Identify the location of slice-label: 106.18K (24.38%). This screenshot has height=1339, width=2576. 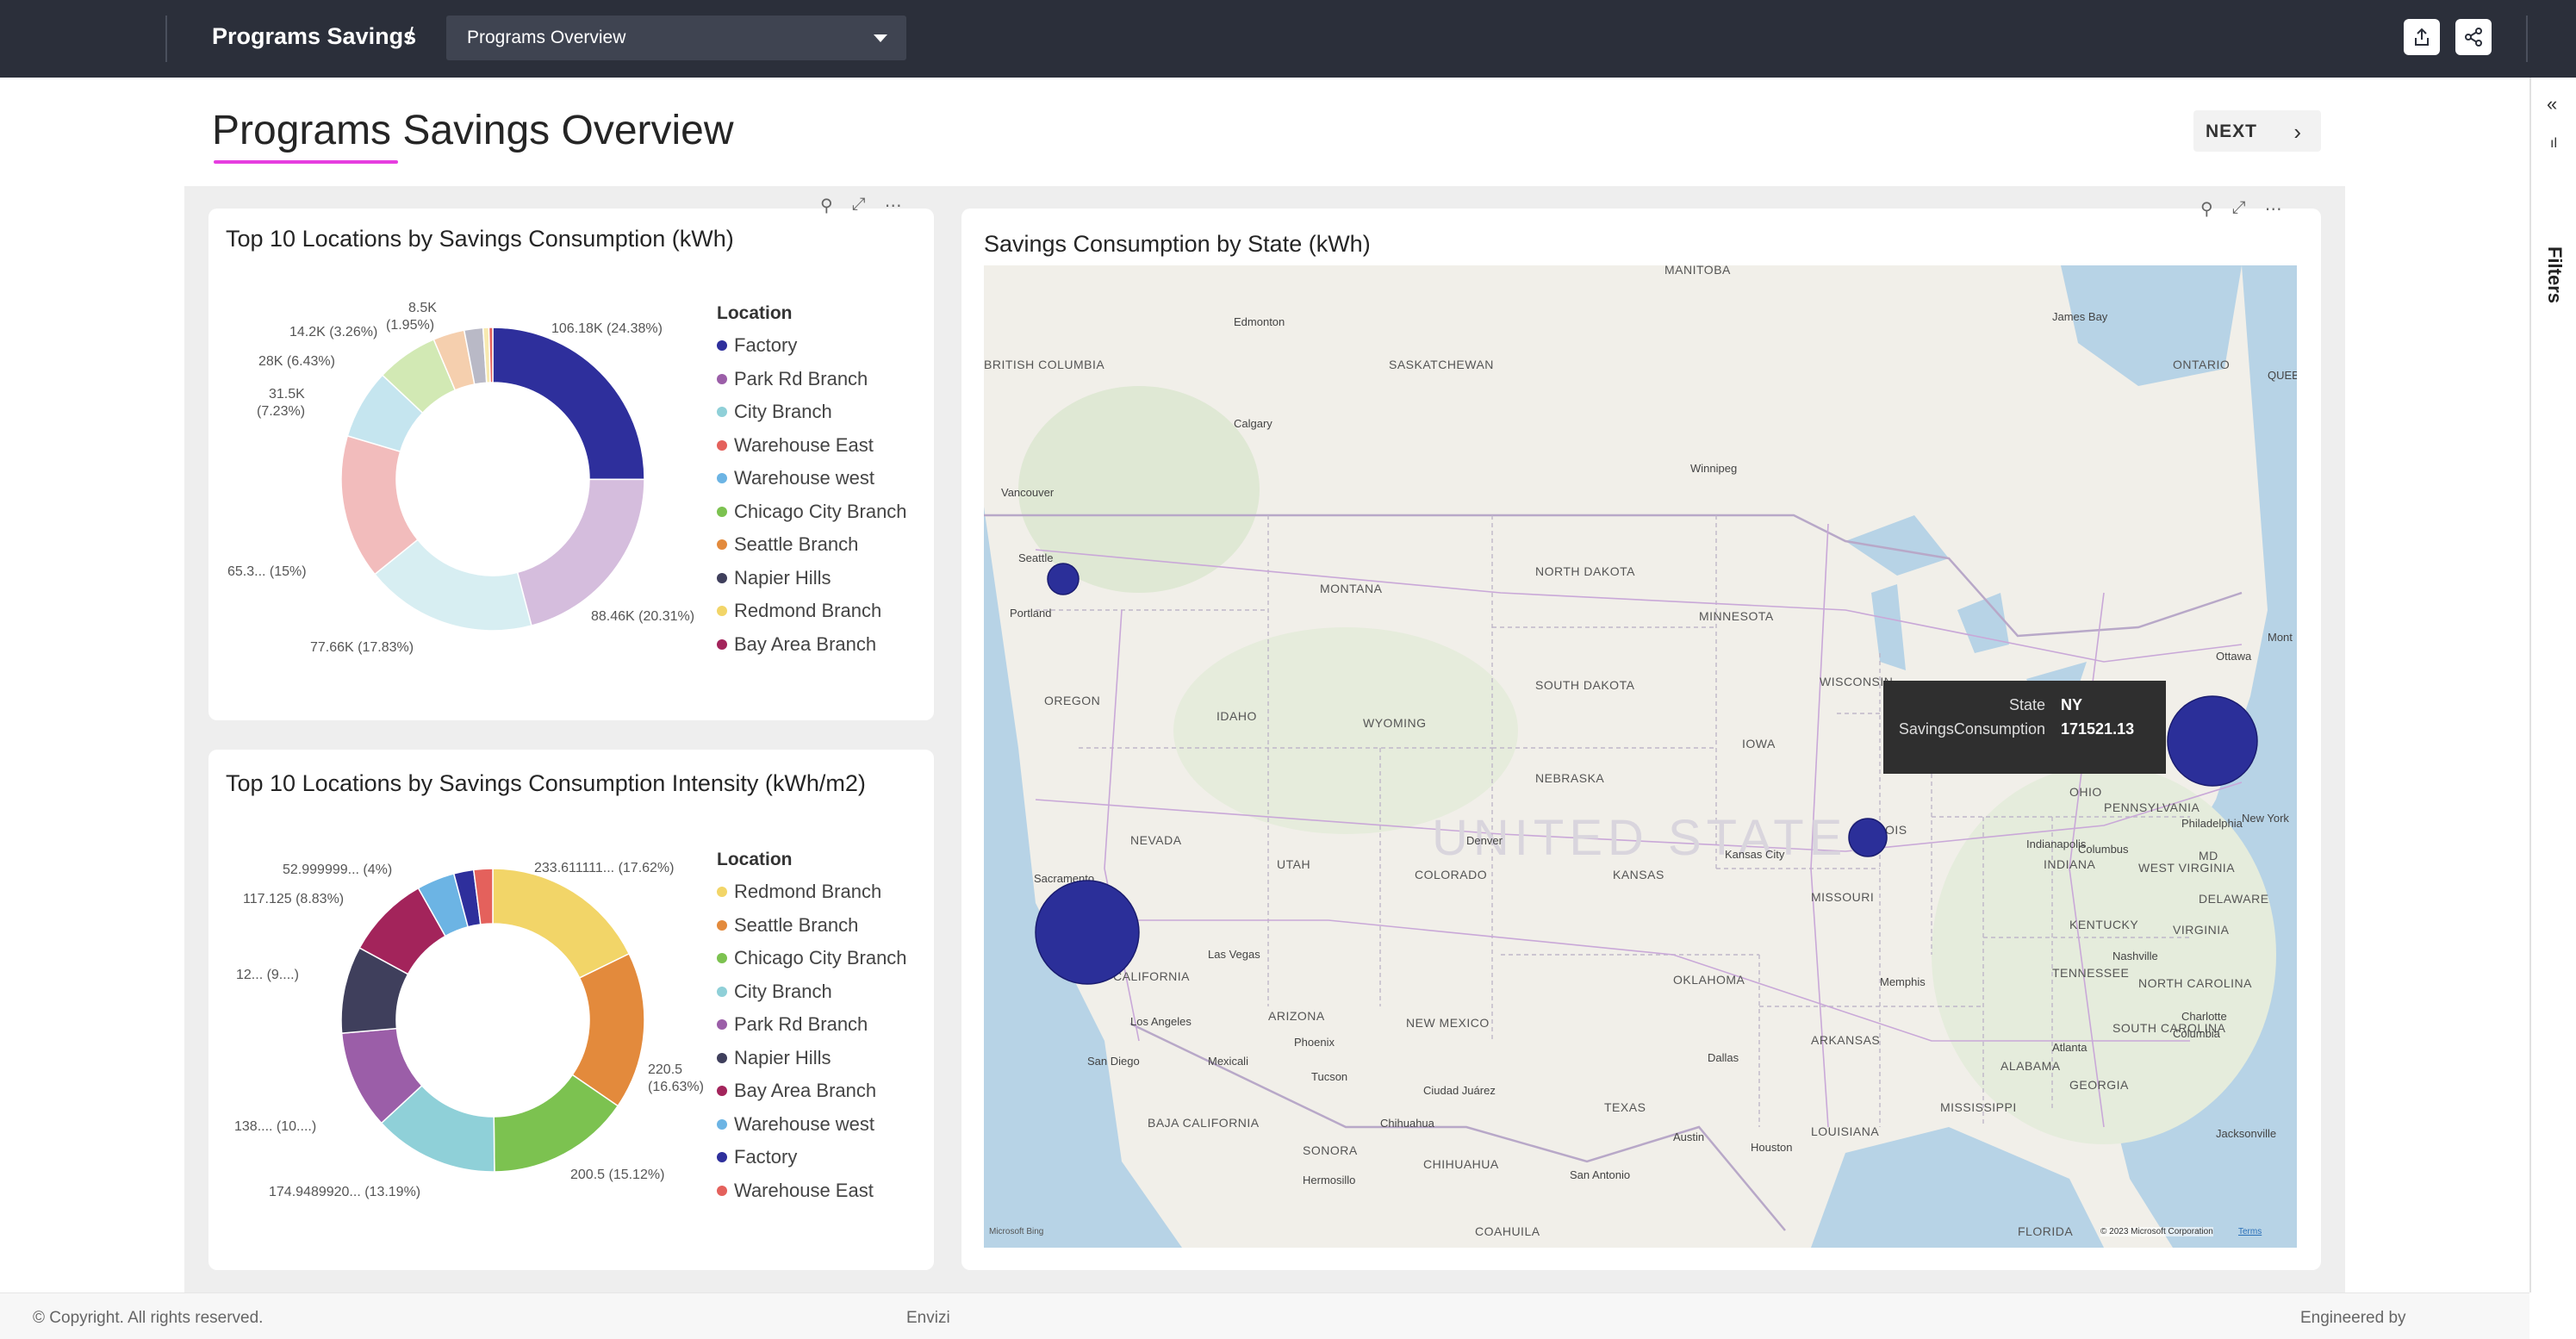
(607, 329).